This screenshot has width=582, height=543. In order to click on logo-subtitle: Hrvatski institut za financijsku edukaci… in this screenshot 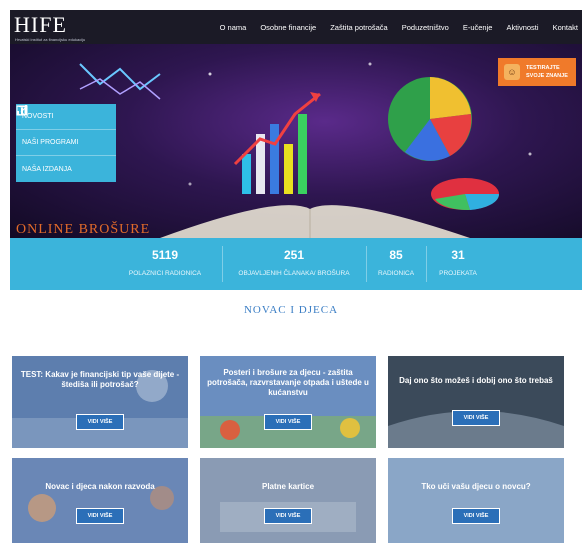, I will do `click(50, 39)`.